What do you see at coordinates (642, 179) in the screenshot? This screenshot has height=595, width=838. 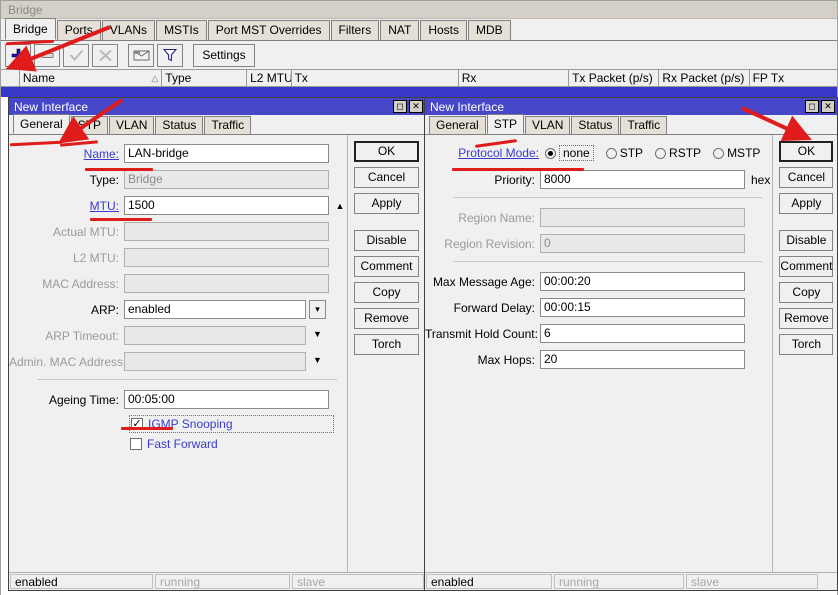 I see `priority-input: 8000` at bounding box center [642, 179].